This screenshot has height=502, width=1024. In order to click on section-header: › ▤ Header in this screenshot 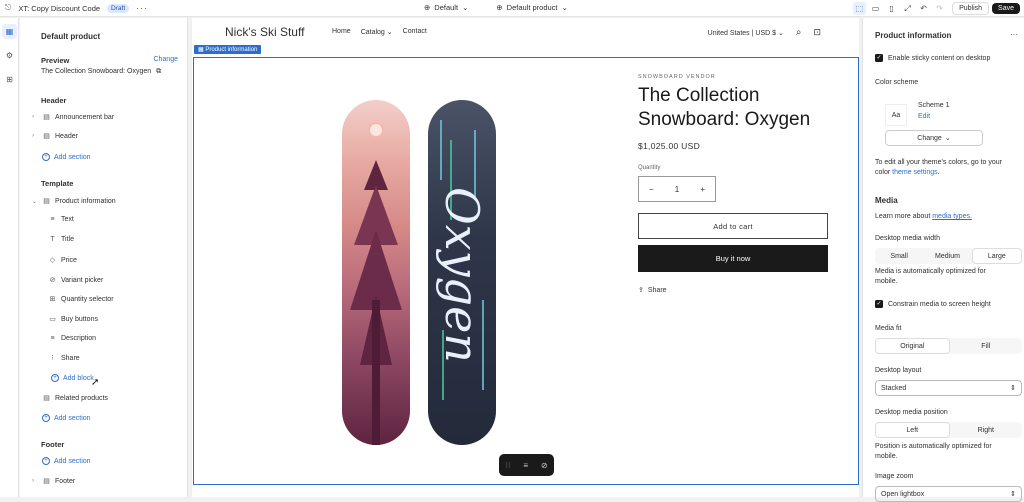, I will do `click(55, 136)`.